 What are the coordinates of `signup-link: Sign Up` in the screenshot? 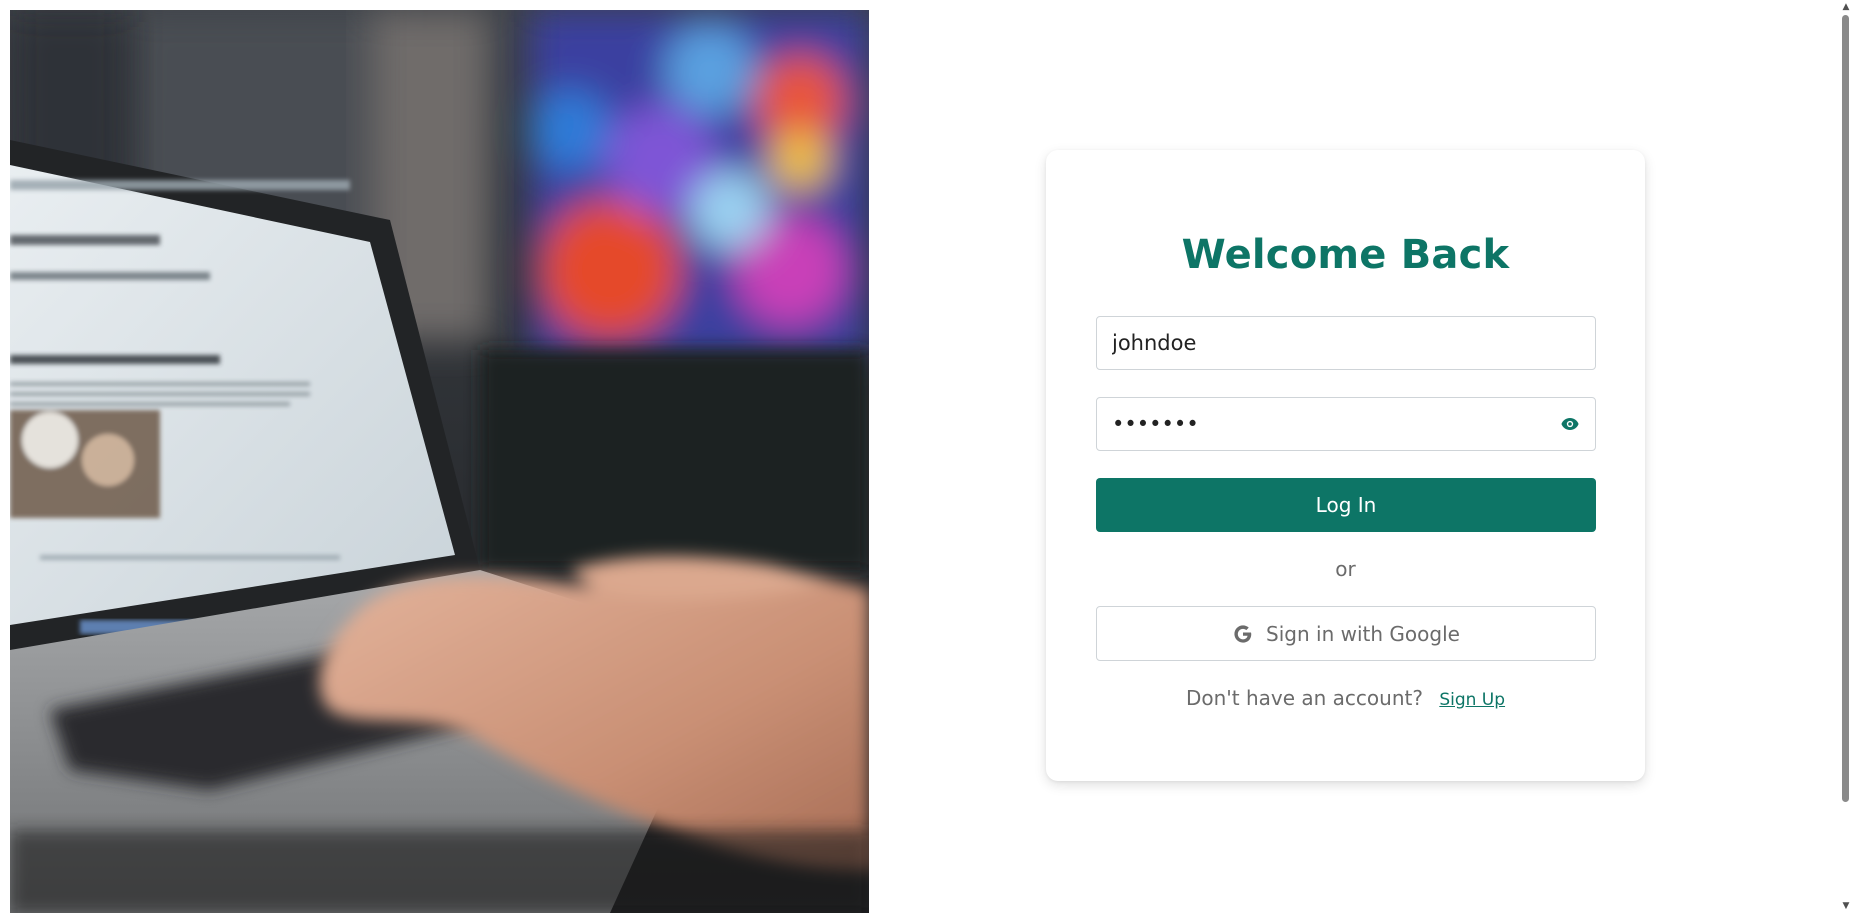 It's located at (1472, 700).